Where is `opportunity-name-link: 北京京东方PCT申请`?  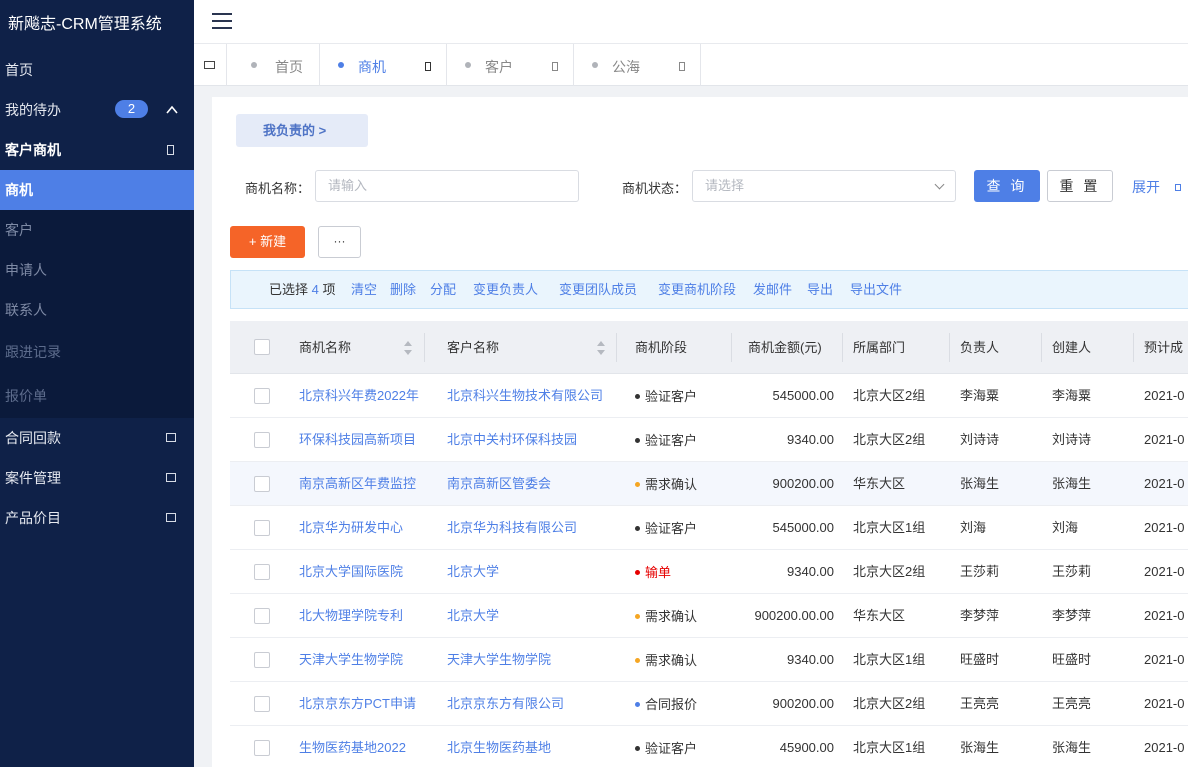
opportunity-name-link: 北京京东方PCT申请 is located at coordinates (357, 704).